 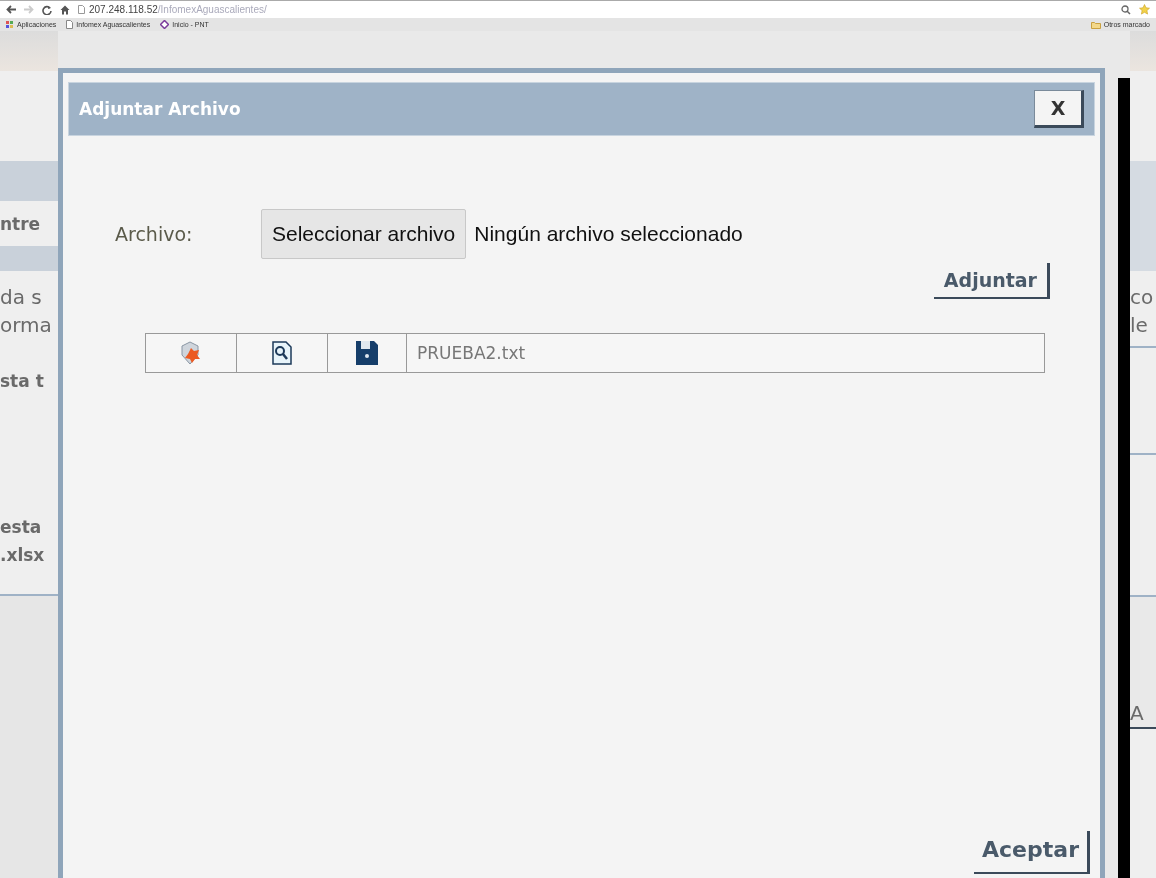 What do you see at coordinates (991, 281) in the screenshot?
I see `attach-button: Adjuntar` at bounding box center [991, 281].